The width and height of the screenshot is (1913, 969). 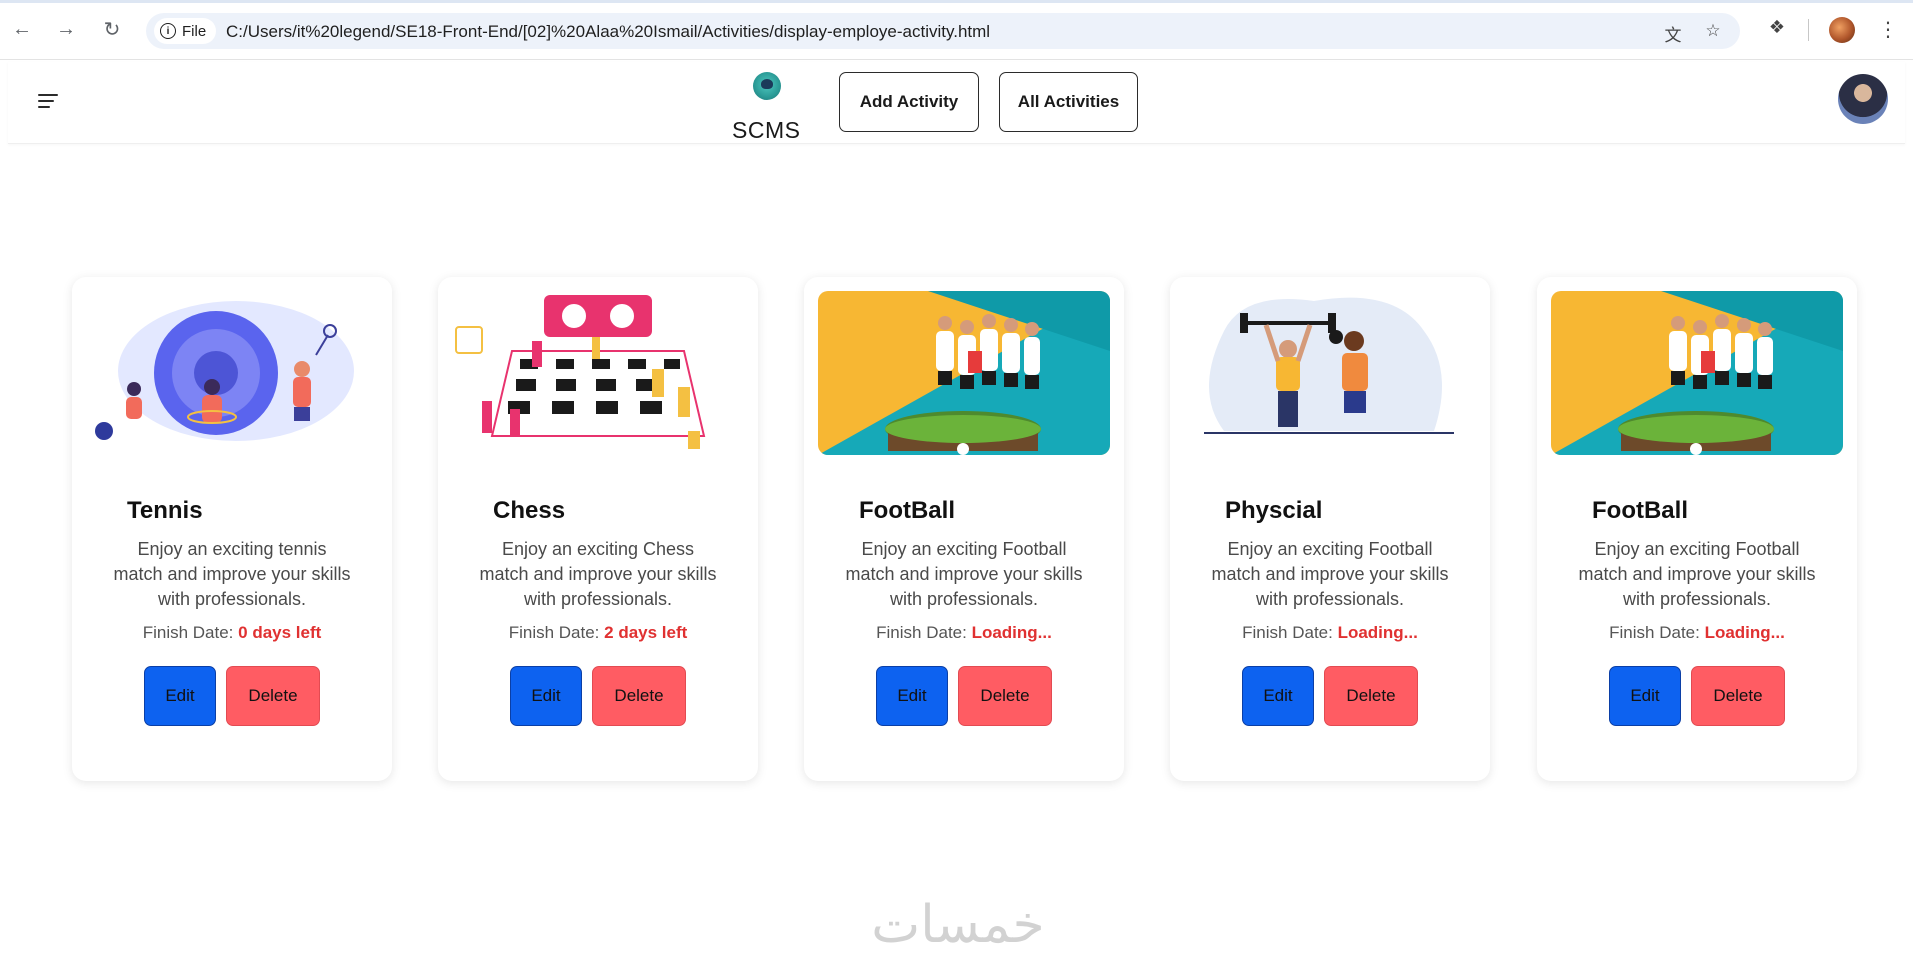 I want to click on activity-title: Chess, so click(x=529, y=510).